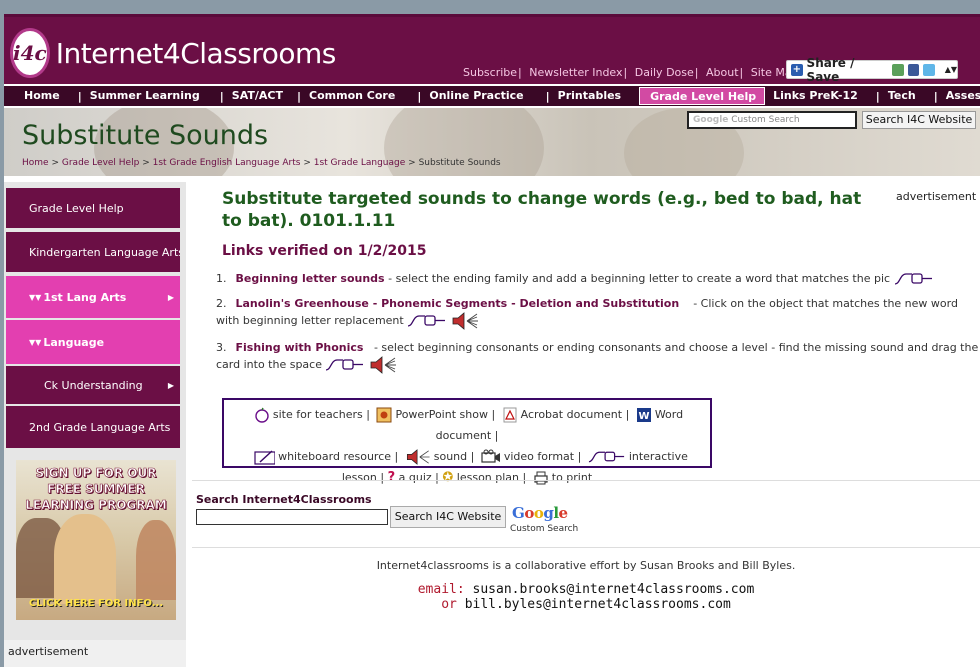  Describe the element at coordinates (959, 96) in the screenshot. I see `nav-assessment: Assessment` at that location.